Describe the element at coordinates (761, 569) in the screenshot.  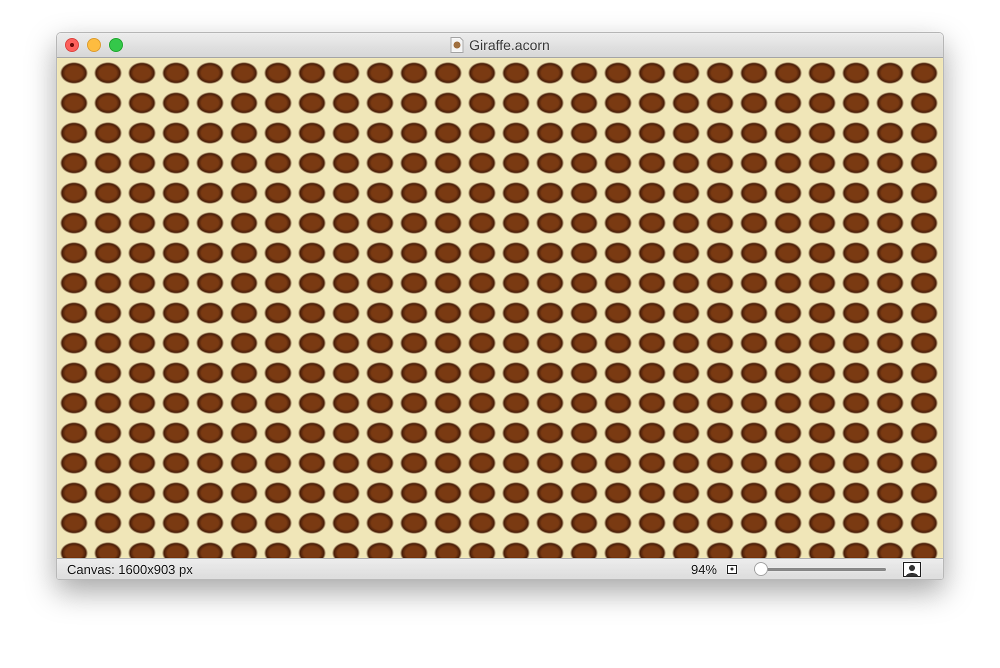
I see `slider-thumb` at that location.